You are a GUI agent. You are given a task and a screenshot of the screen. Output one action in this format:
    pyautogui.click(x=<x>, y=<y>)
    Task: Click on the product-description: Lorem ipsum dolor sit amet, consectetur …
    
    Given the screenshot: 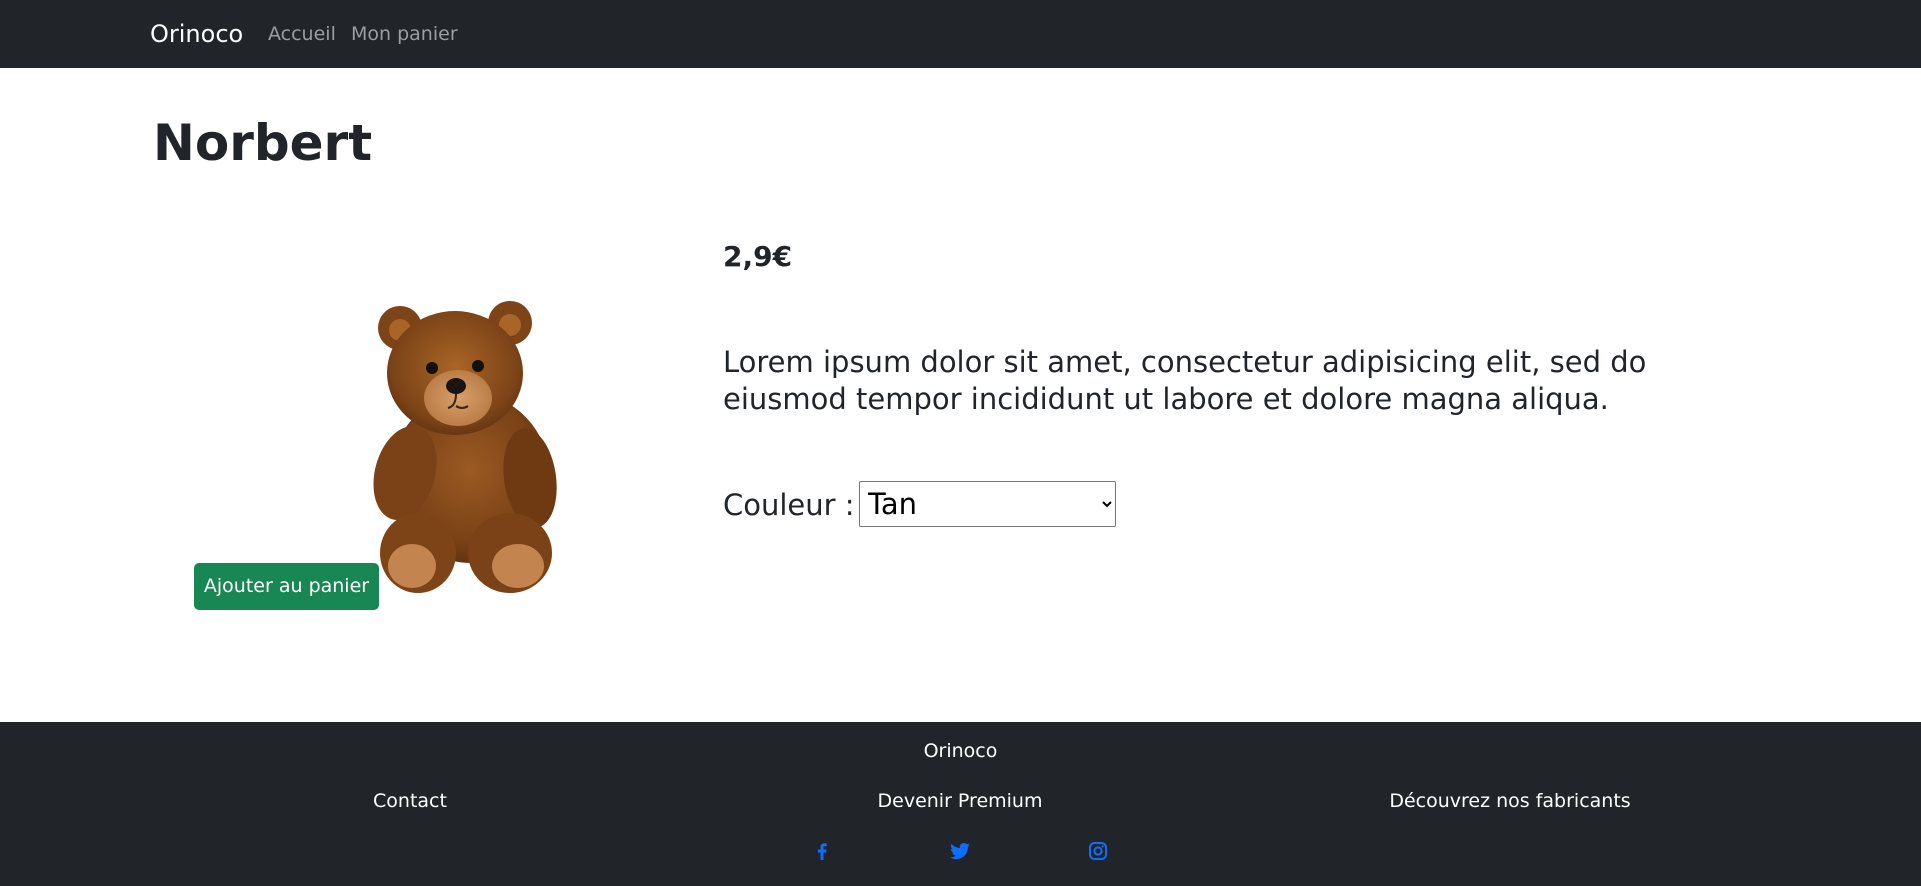 What is the action you would take?
    pyautogui.click(x=1185, y=380)
    